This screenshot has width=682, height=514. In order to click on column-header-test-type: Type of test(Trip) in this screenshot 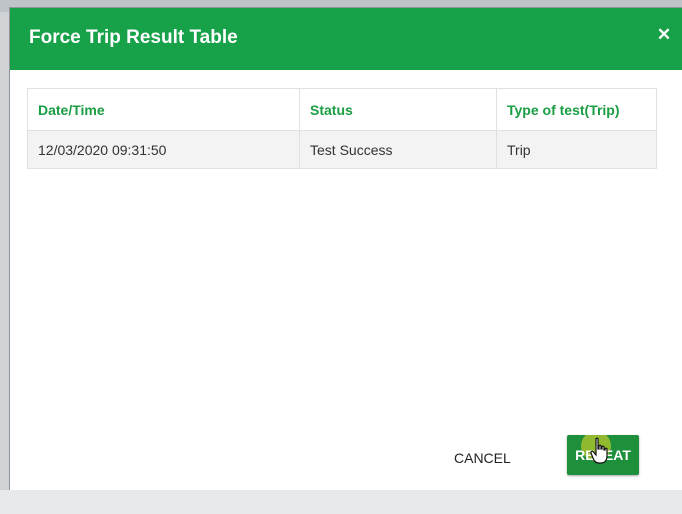, I will do `click(576, 109)`.